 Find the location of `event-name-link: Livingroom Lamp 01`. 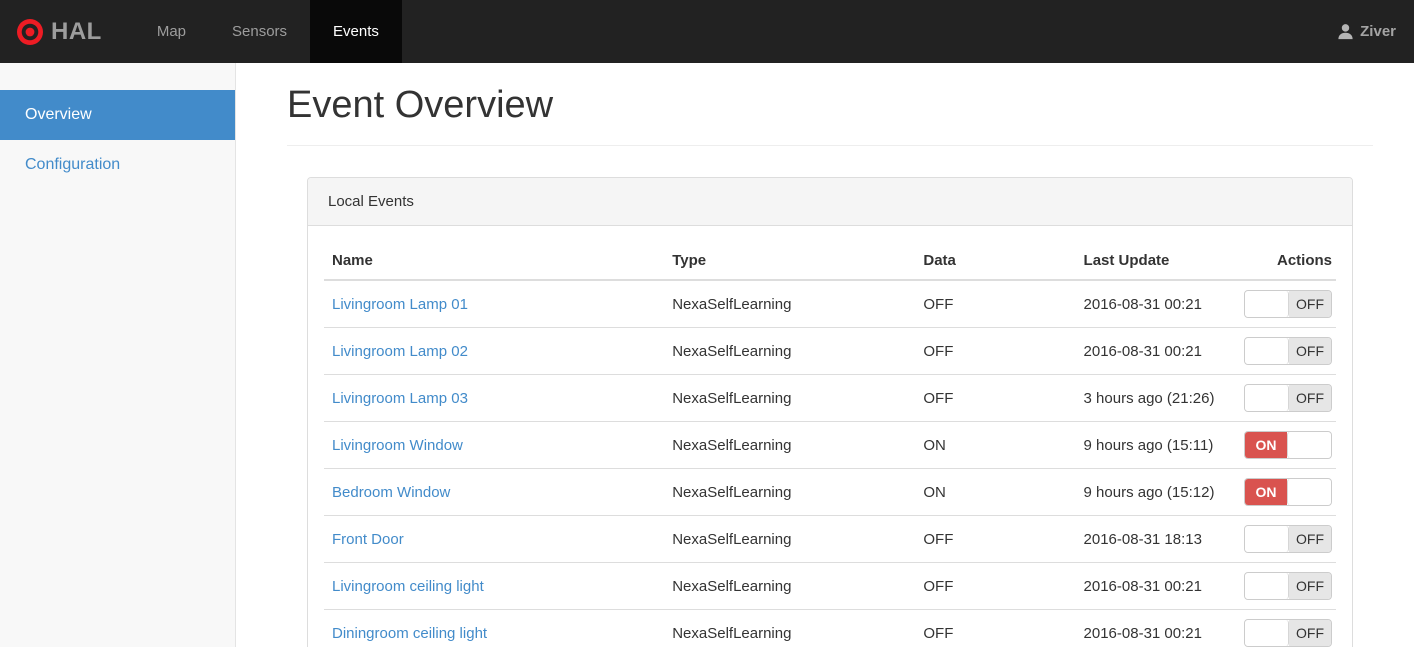

event-name-link: Livingroom Lamp 01 is located at coordinates (400, 304).